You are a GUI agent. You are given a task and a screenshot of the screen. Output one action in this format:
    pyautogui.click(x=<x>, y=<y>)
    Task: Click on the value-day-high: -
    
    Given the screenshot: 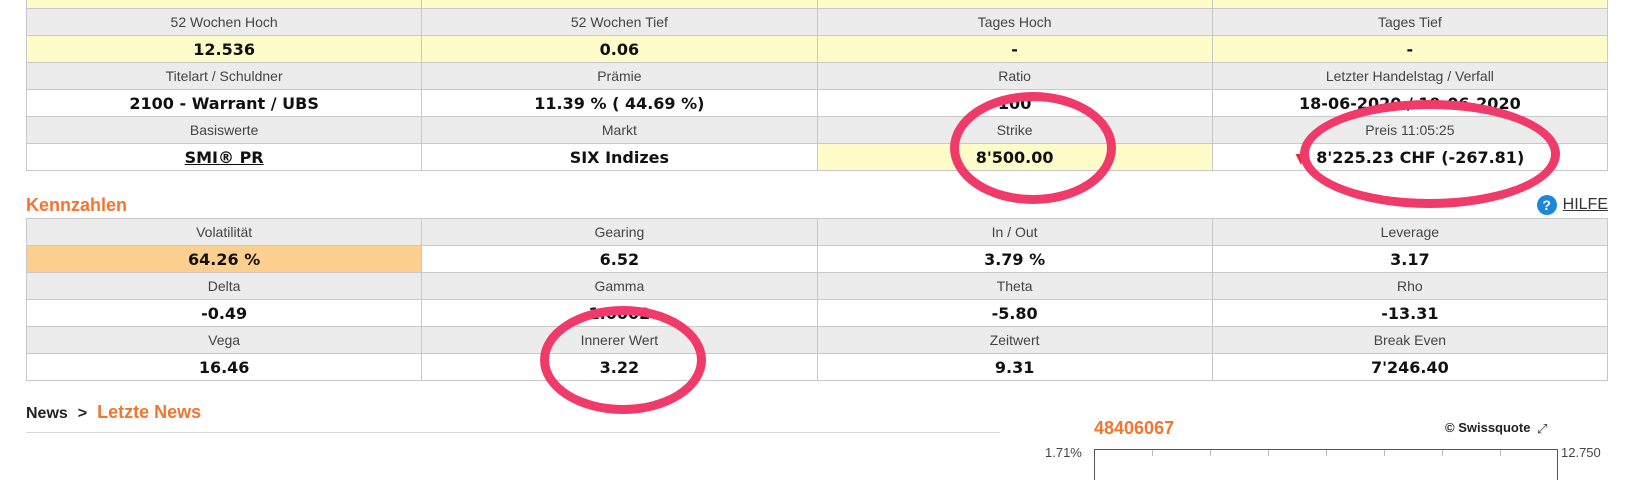 What is the action you would take?
    pyautogui.click(x=1014, y=49)
    